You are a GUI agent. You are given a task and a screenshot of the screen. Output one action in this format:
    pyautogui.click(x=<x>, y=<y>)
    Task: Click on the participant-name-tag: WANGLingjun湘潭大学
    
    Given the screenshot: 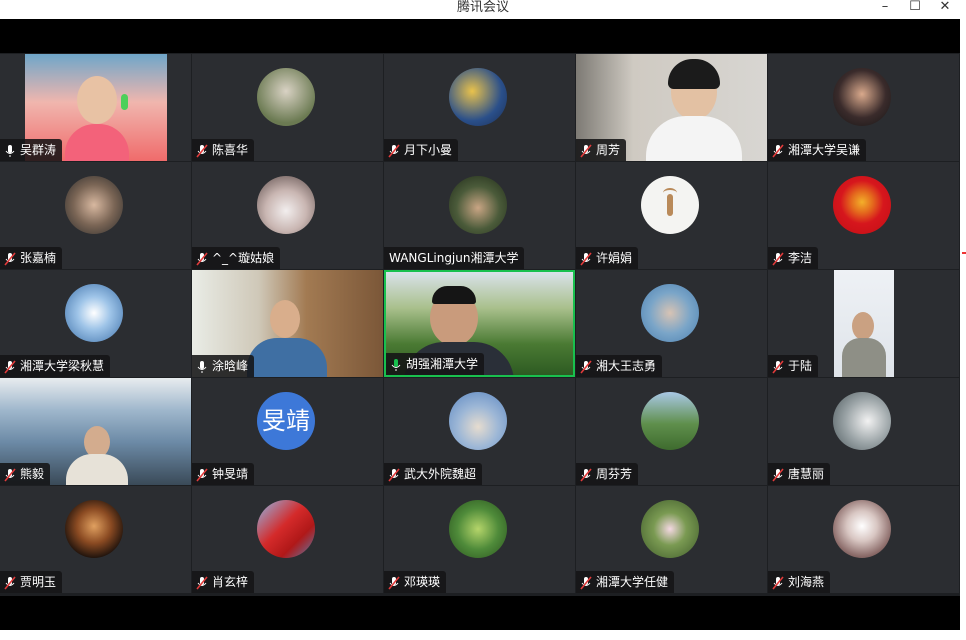 What is the action you would take?
    pyautogui.click(x=454, y=258)
    